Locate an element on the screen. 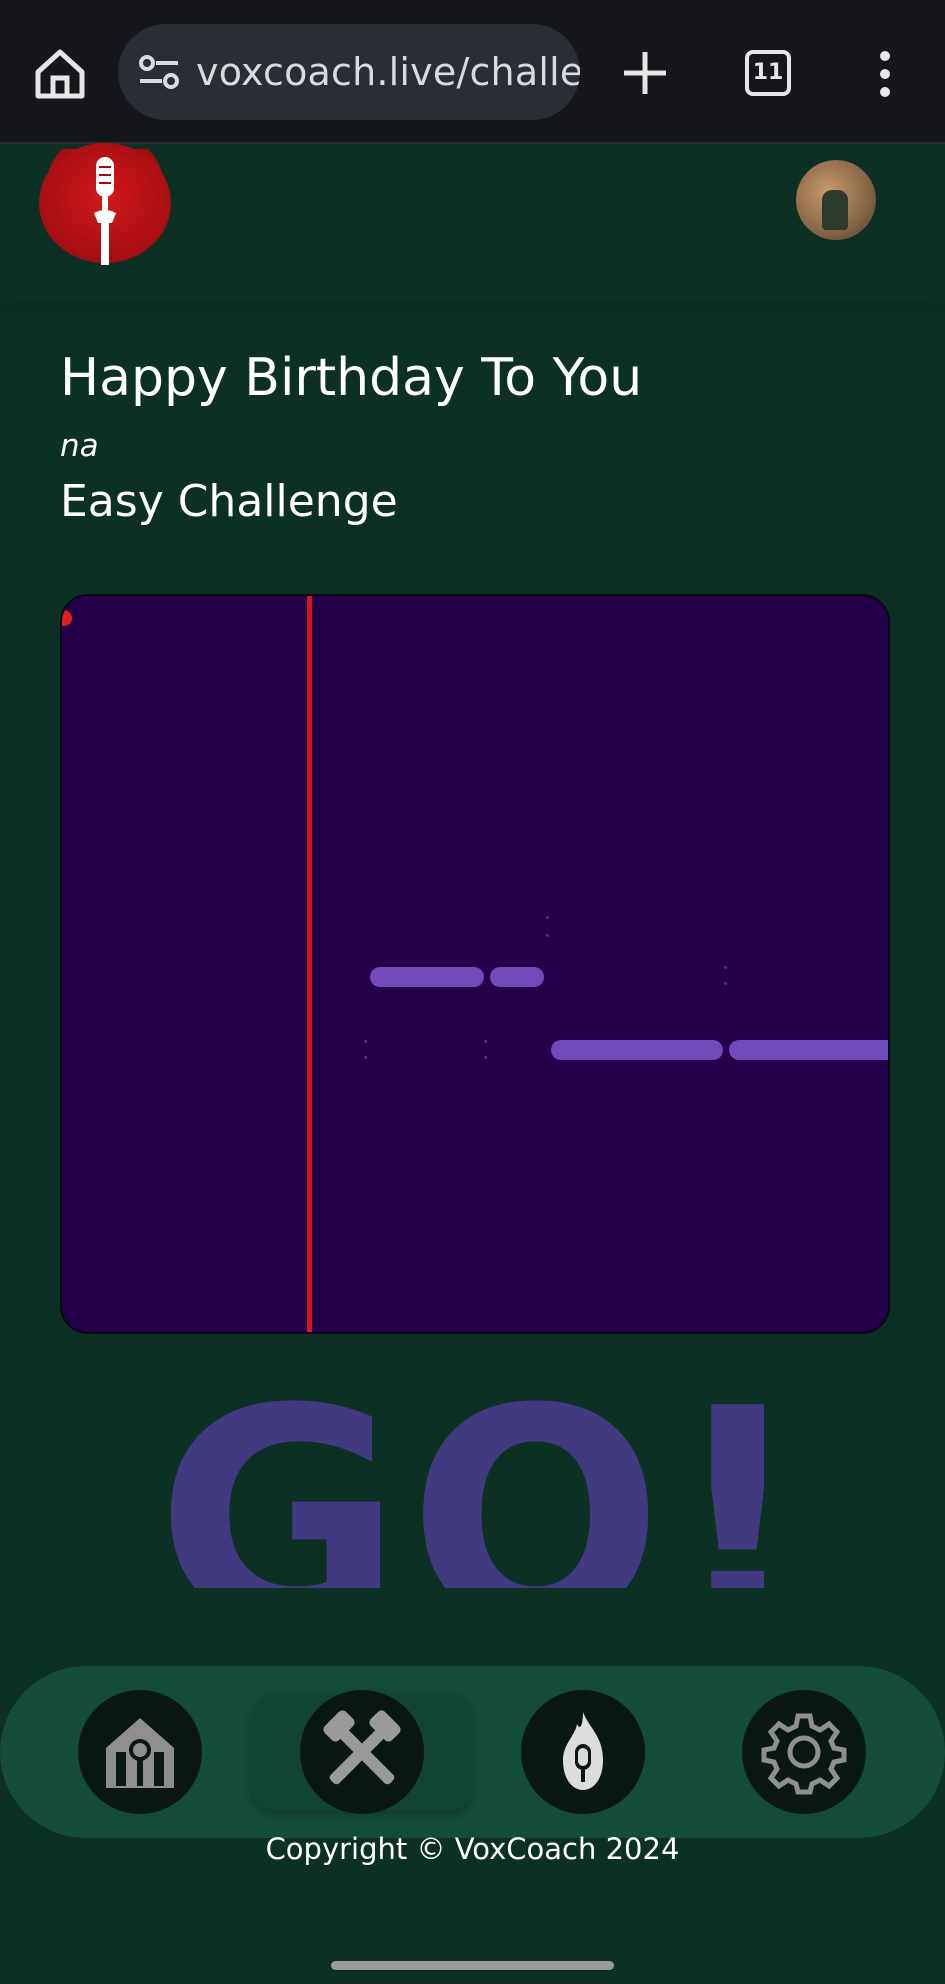  go-banner: GO! is located at coordinates (475, 1490).